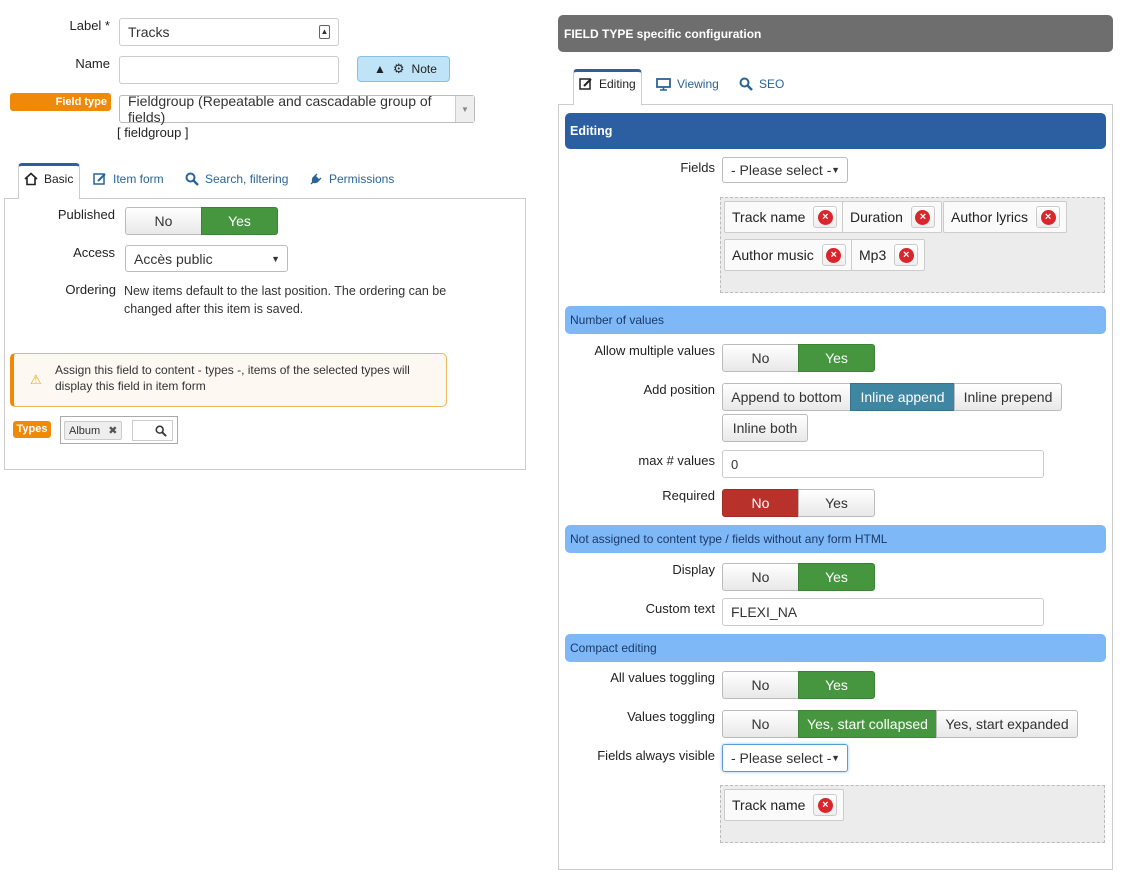 This screenshot has height=876, width=1122. I want to click on tab-item-form-label: Item form, so click(138, 179).